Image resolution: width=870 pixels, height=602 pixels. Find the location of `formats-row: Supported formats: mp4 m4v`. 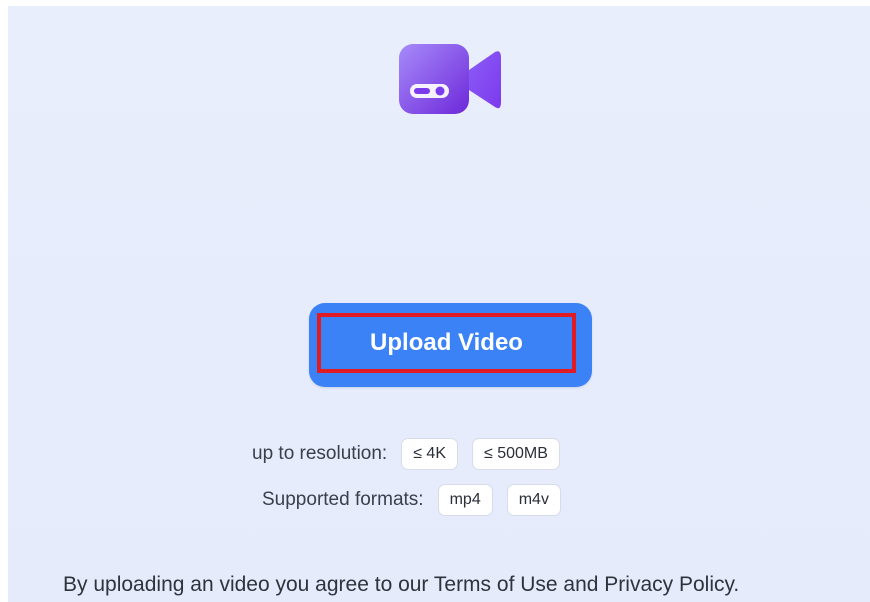

formats-row: Supported formats: mp4 m4v is located at coordinates (411, 500).